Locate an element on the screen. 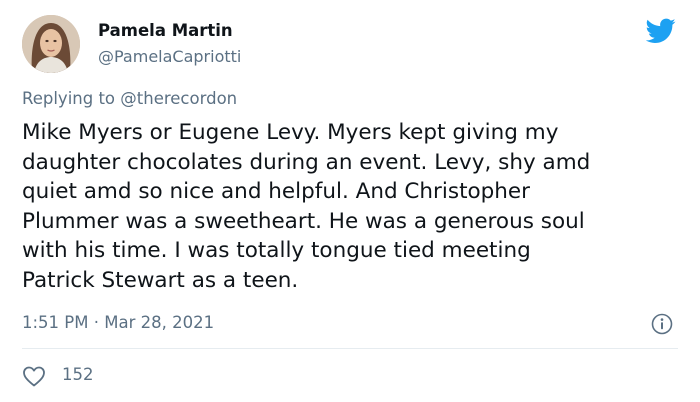 The width and height of the screenshot is (700, 402). avatar-image is located at coordinates (51, 44).